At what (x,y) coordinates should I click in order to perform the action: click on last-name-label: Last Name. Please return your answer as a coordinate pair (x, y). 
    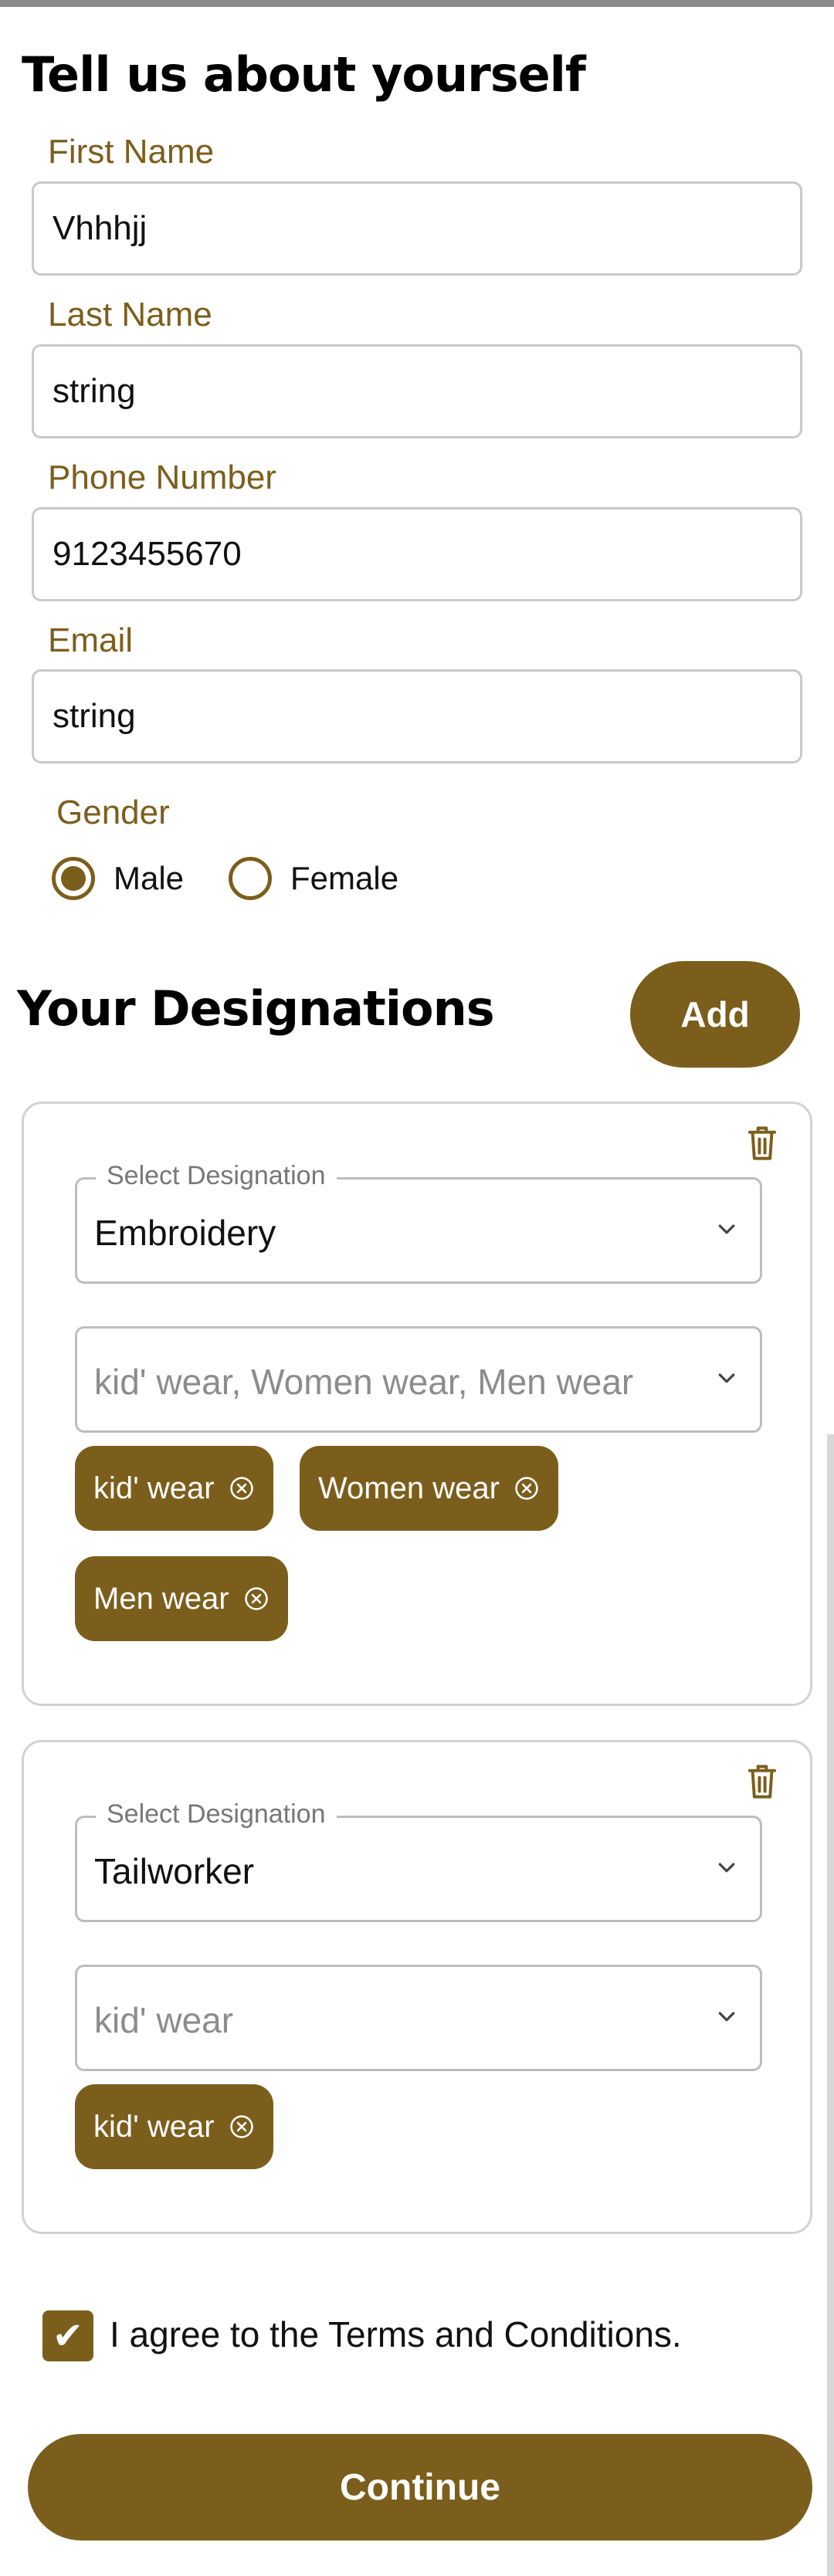
    Looking at the image, I should click on (130, 315).